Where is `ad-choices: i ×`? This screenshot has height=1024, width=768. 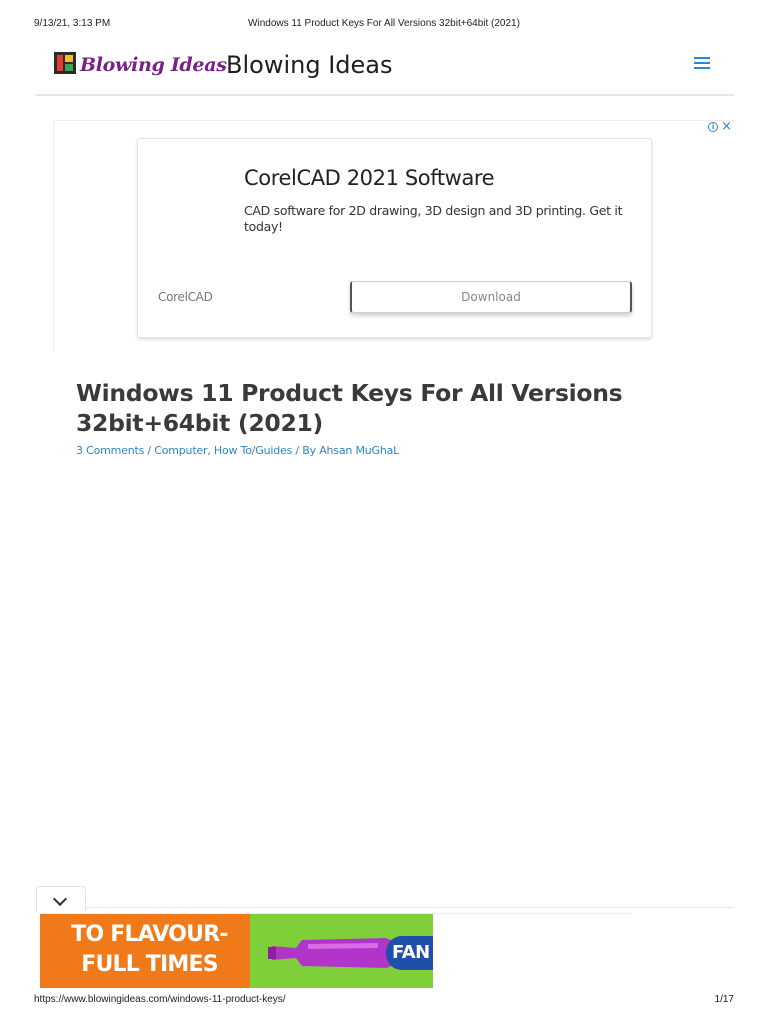
ad-choices: i × is located at coordinates (720, 126).